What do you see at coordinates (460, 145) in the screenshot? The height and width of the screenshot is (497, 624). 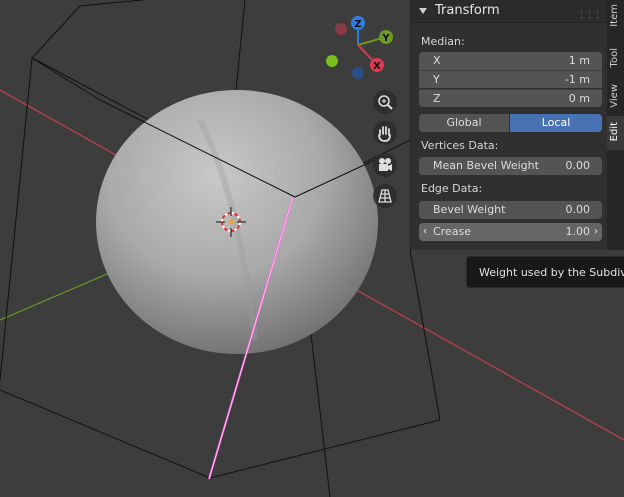 I see `vertices-data-label: Vertices Data:` at bounding box center [460, 145].